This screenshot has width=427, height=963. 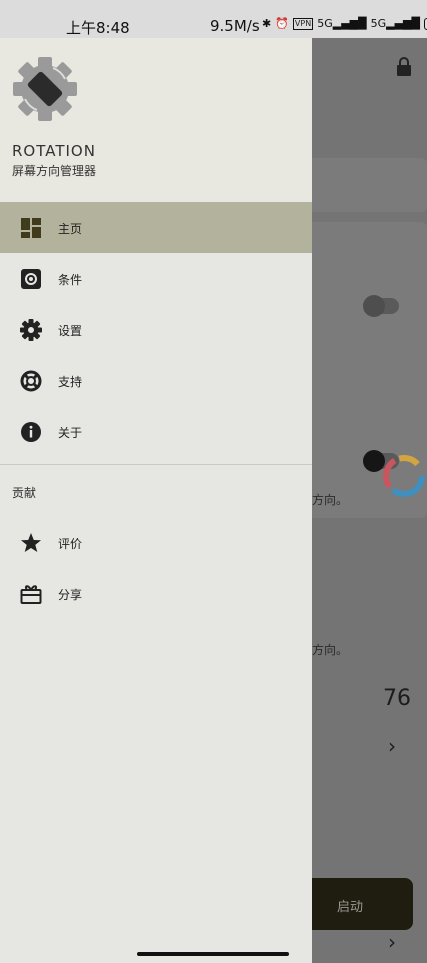 I want to click on drawer-divider, so click(x=156, y=464).